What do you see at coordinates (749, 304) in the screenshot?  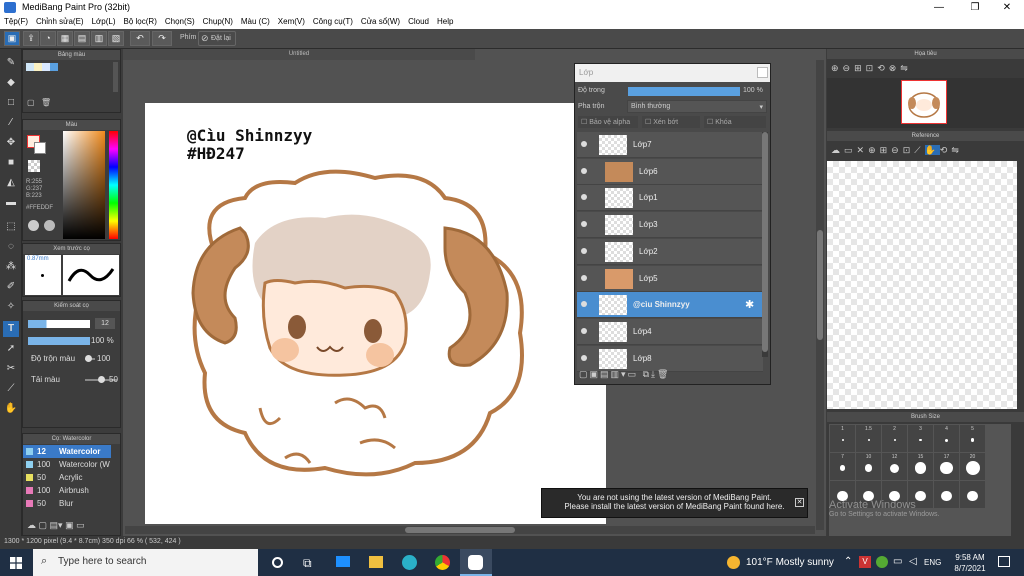 I see `layer-settings-gear-icon: ✱` at bounding box center [749, 304].